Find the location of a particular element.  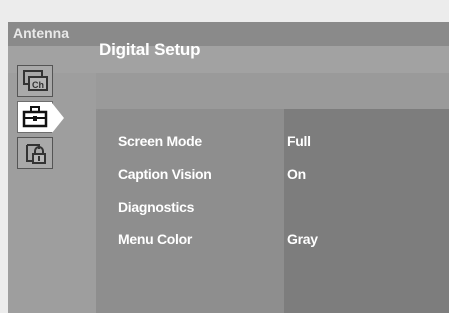

channel-menu-button: Ch is located at coordinates (35, 81).